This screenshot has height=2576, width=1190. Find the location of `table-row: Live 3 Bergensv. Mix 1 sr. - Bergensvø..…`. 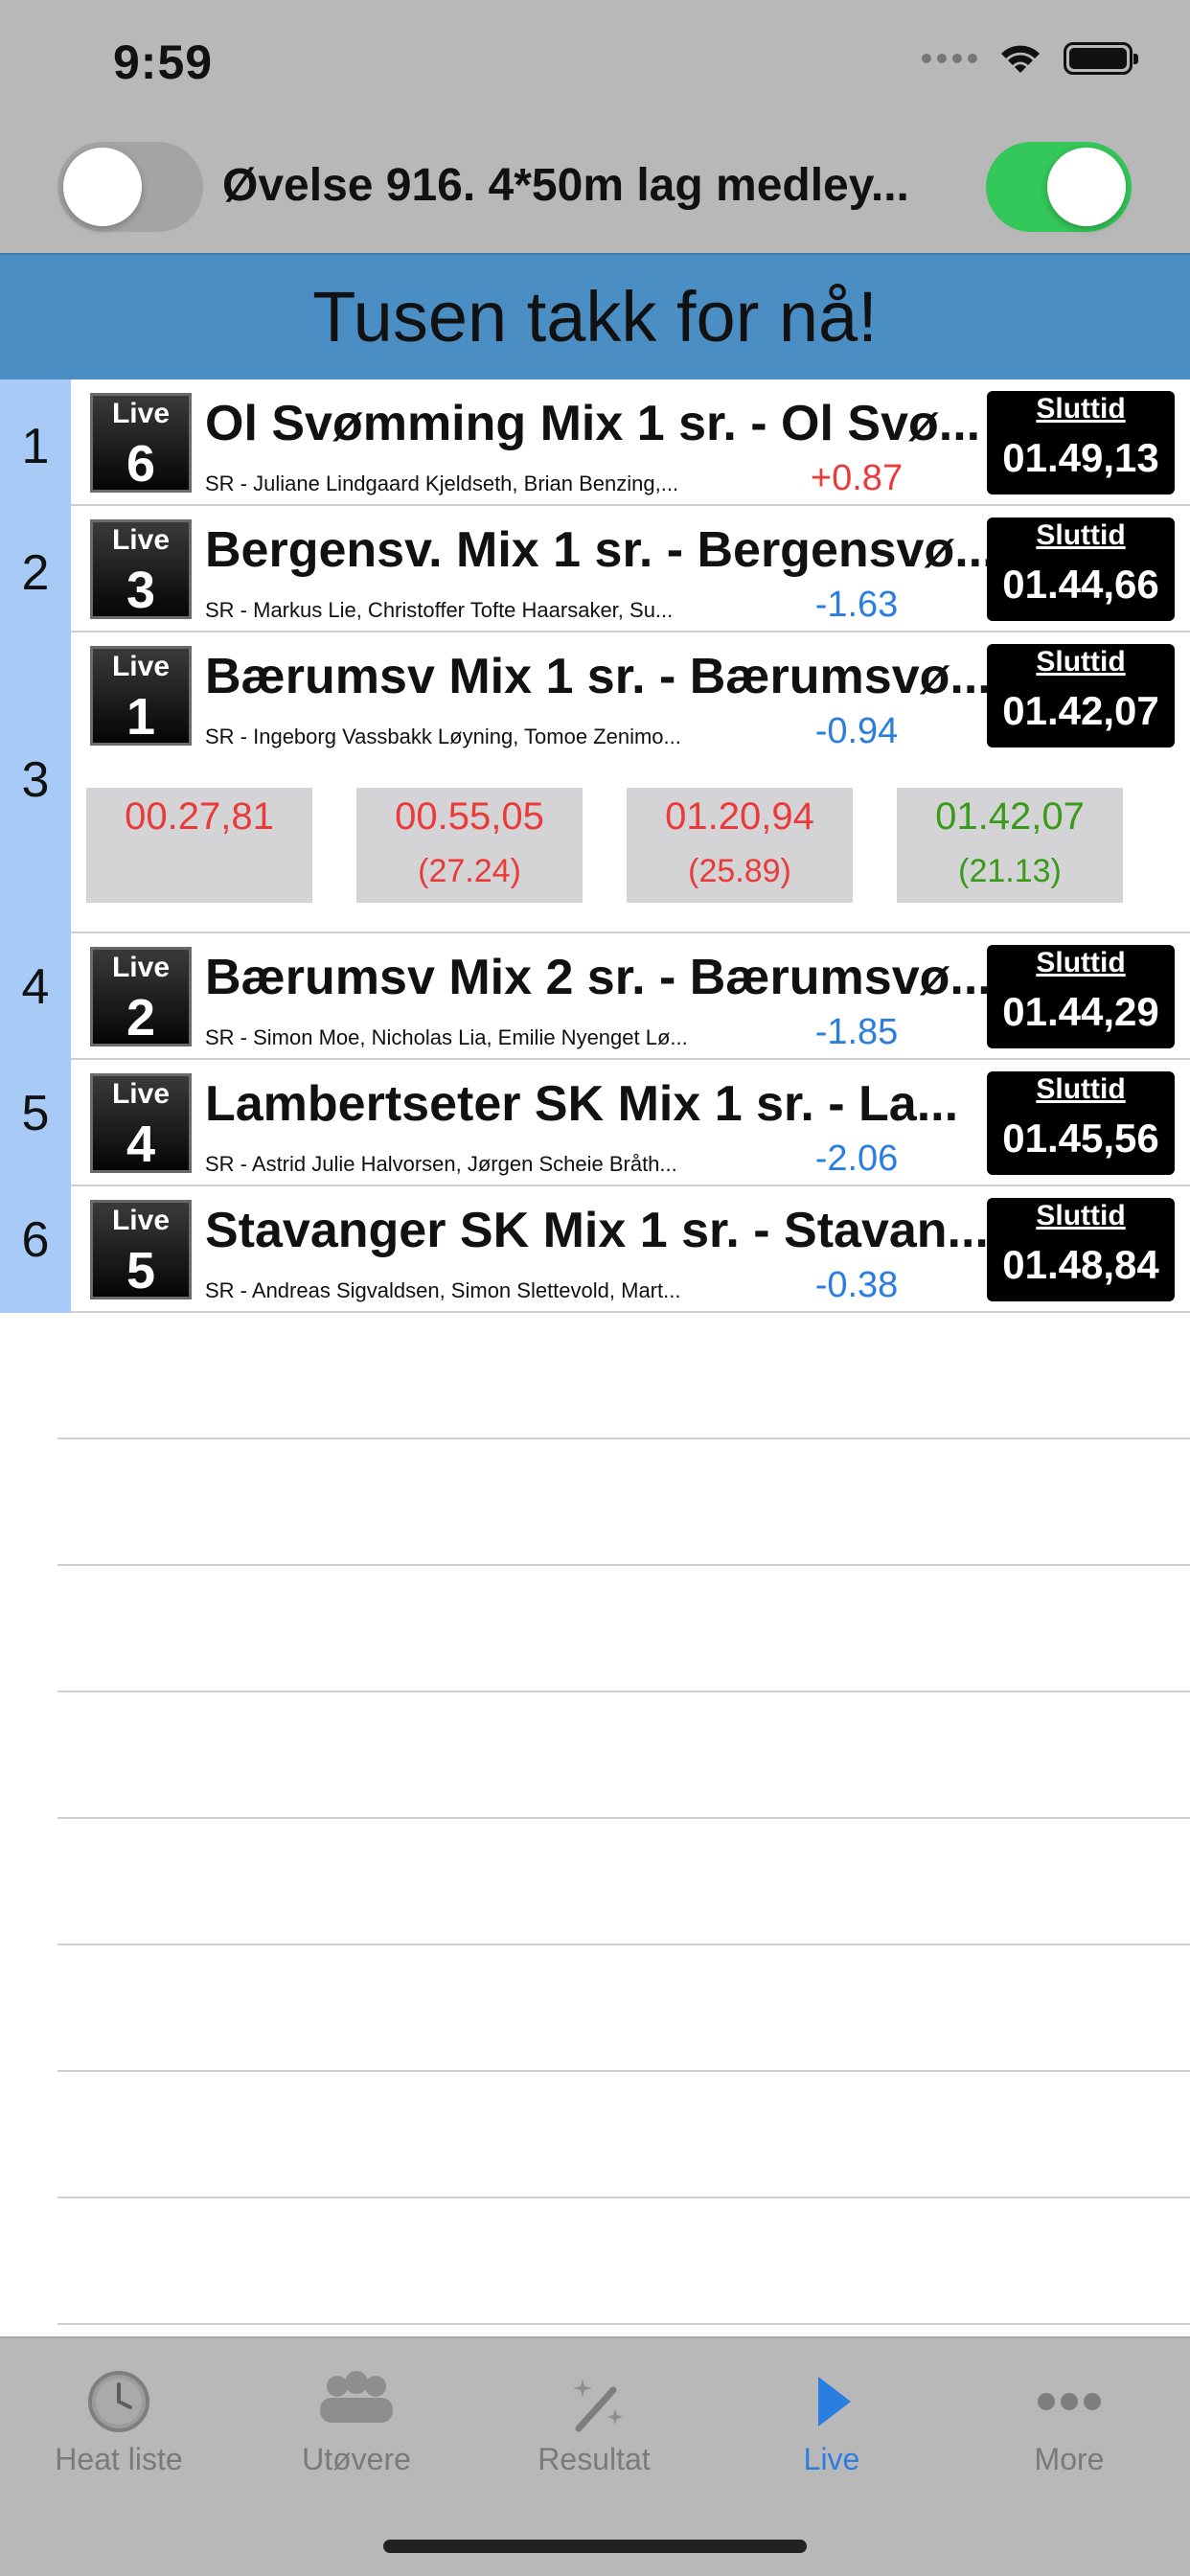

table-row: Live 3 Bergensv. Mix 1 sr. - Bergensvø..… is located at coordinates (631, 569).